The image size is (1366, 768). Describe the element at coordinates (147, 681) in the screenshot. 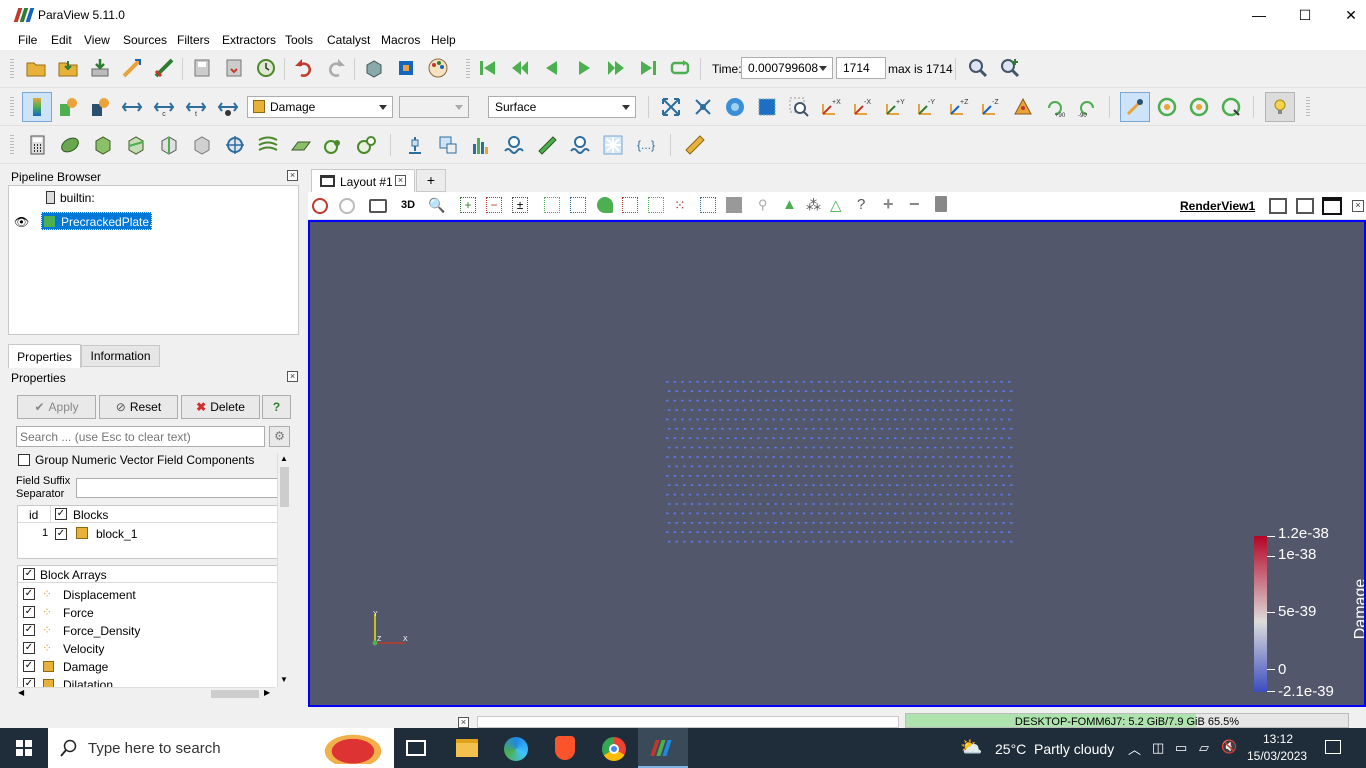

I see `array-row-dilatation: ✓ Dilatation` at that location.